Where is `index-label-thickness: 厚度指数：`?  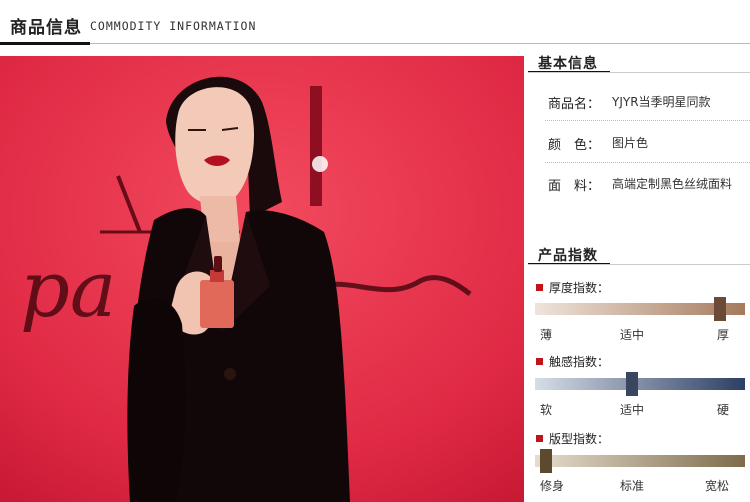
index-label-thickness: 厚度指数： is located at coordinates (572, 287).